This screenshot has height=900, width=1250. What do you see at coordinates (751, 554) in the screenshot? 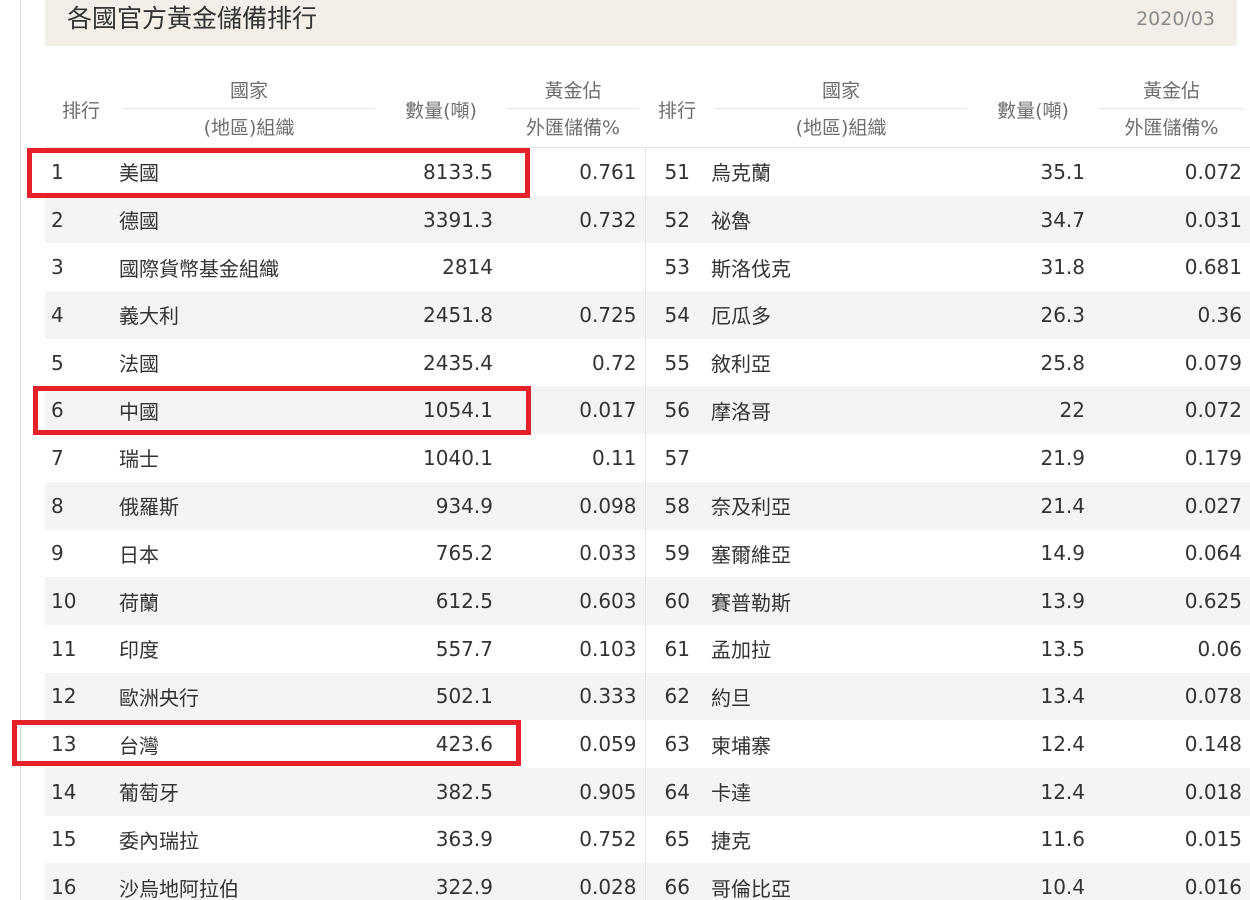
I see `country-cell: 塞爾維亞` at bounding box center [751, 554].